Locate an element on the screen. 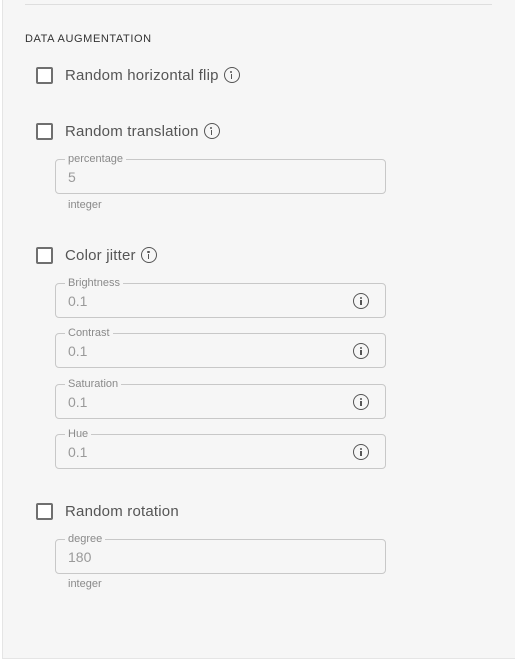  random-horizontal-flip-option: Random horizontal flip is located at coordinates (138, 75).